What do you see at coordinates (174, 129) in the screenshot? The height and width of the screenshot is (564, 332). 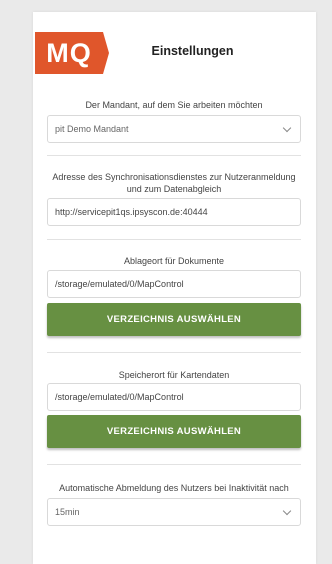 I see `mandant-select: pit Demo Mandant` at bounding box center [174, 129].